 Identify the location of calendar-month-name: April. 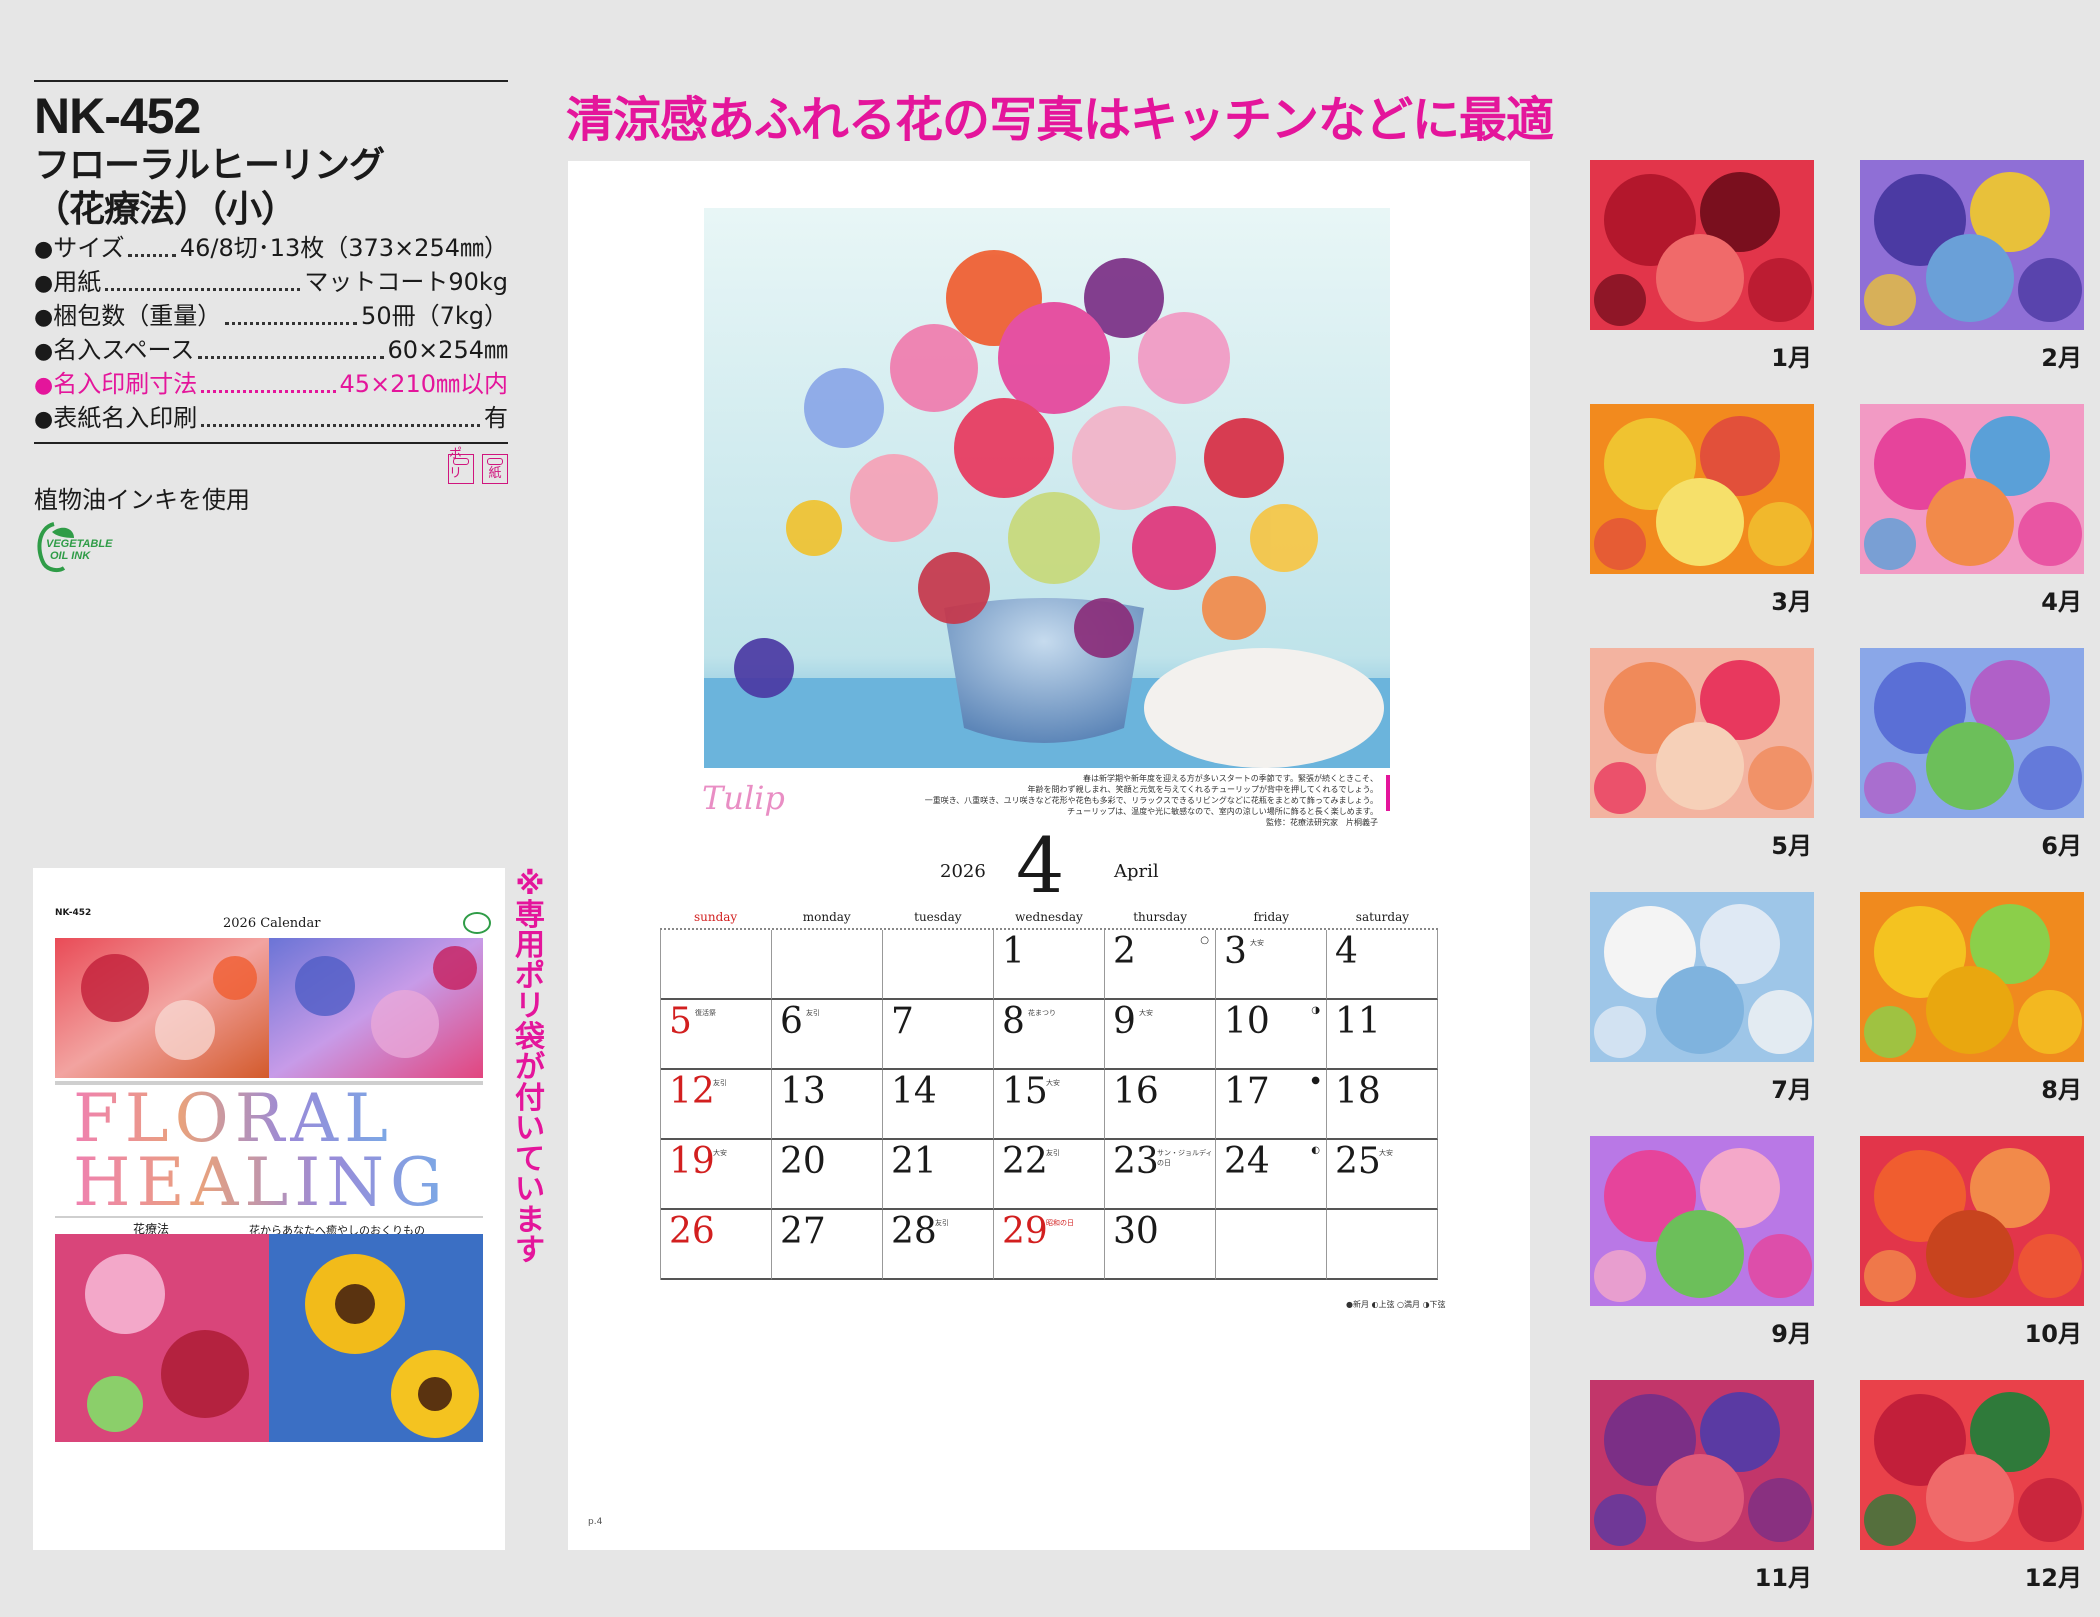
(1136, 871).